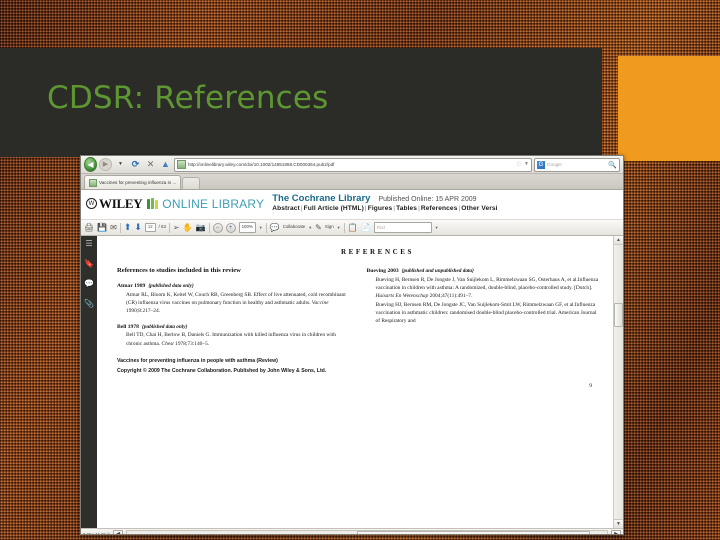 The image size is (720, 540). Describe the element at coordinates (89, 304) in the screenshot. I see `paperclip-icon: 📎` at that location.